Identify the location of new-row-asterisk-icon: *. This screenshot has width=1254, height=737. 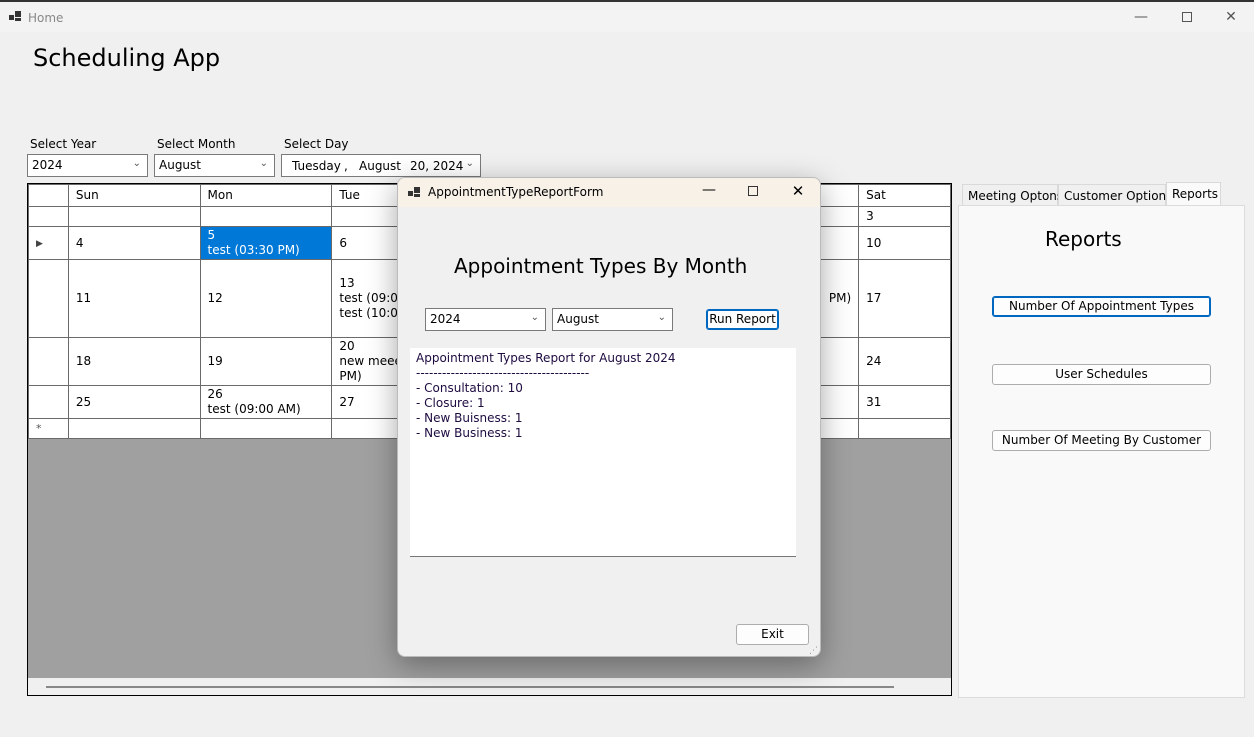
(48, 428).